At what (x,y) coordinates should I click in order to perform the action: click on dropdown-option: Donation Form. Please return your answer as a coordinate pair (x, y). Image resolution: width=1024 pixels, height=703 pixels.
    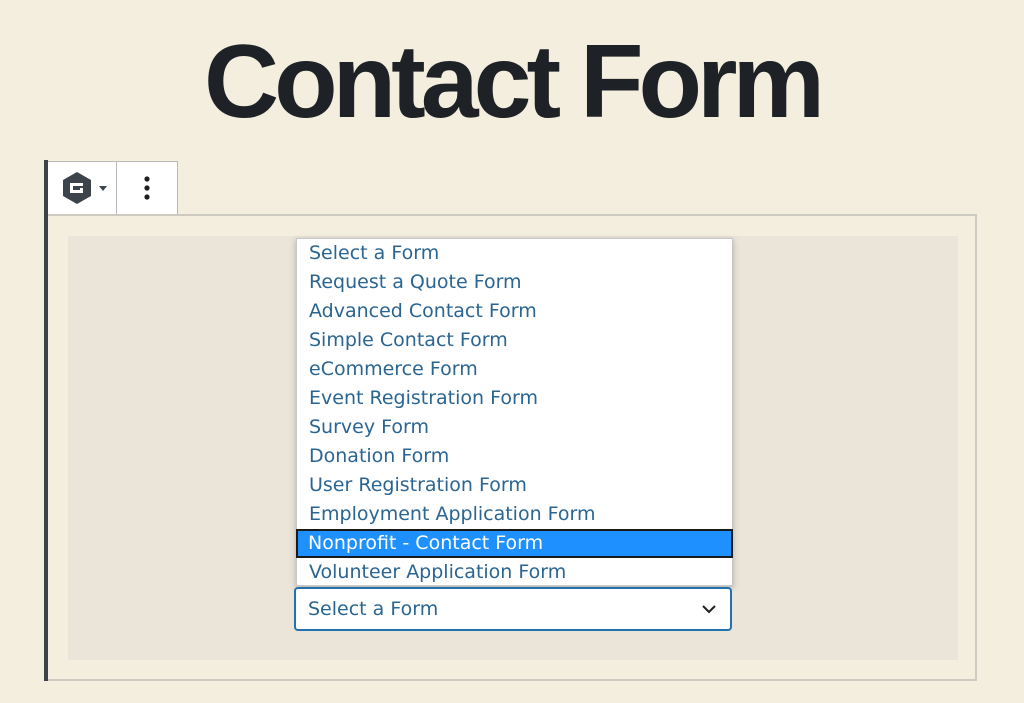
    Looking at the image, I should click on (514, 456).